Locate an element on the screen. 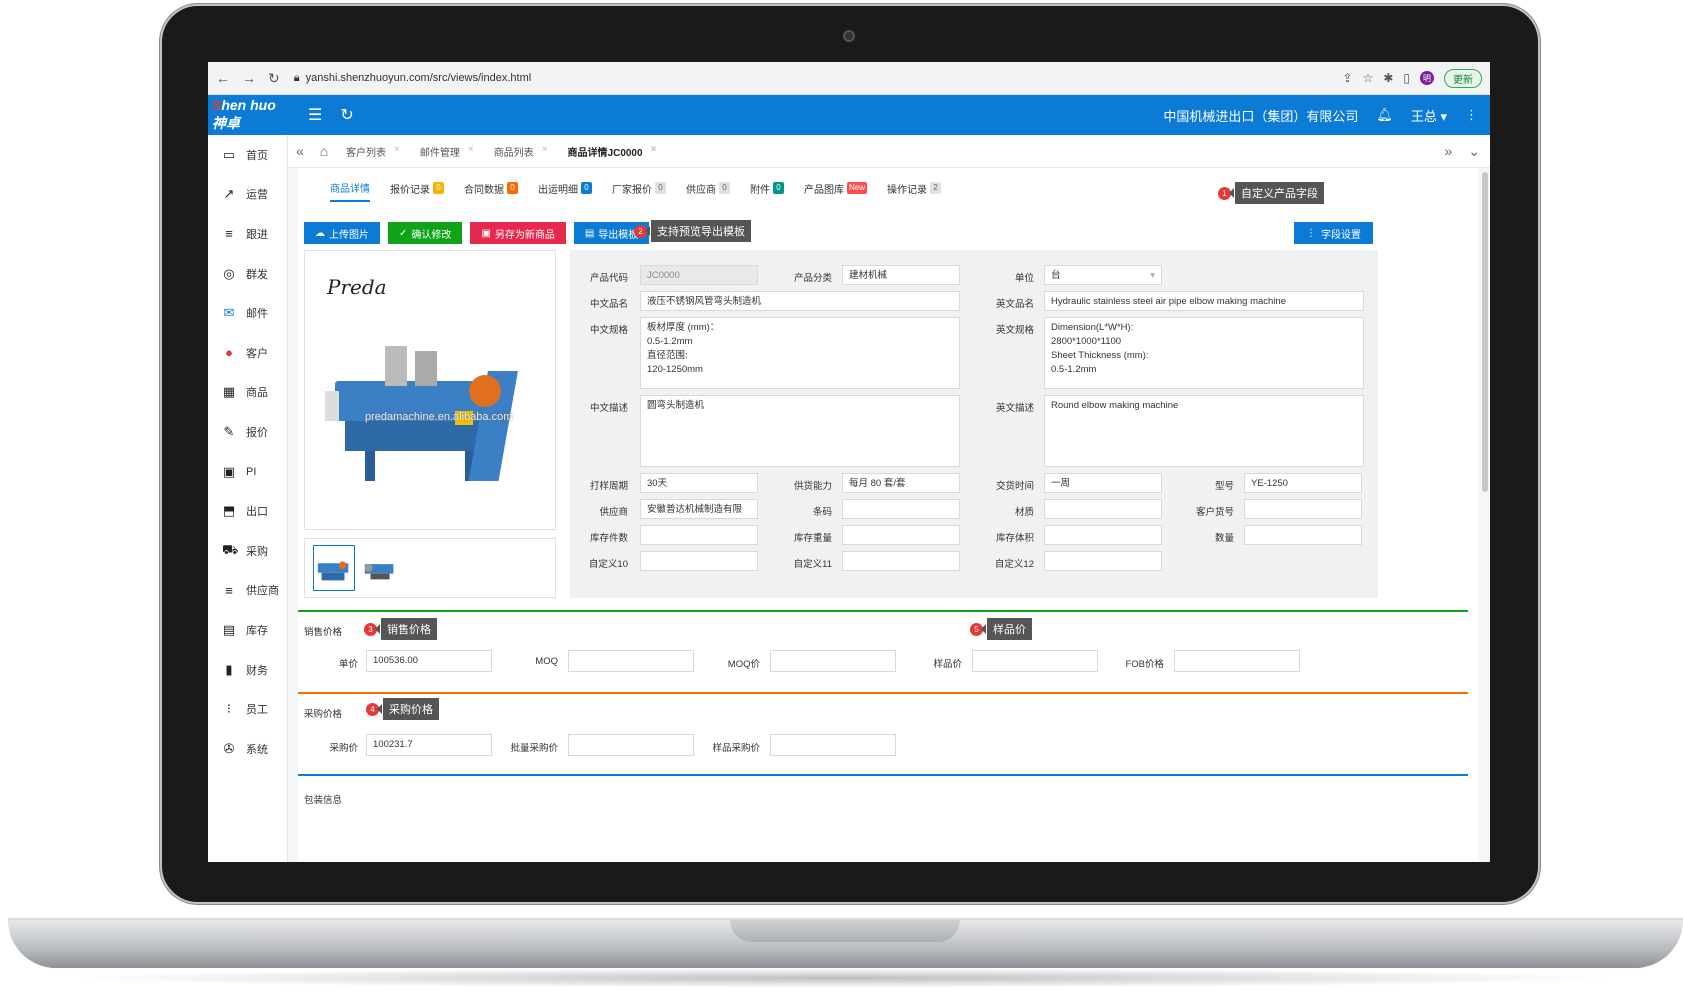 This screenshot has height=1007, width=1683. save-as-new-button: ▣ 另存为新商品 is located at coordinates (518, 233).